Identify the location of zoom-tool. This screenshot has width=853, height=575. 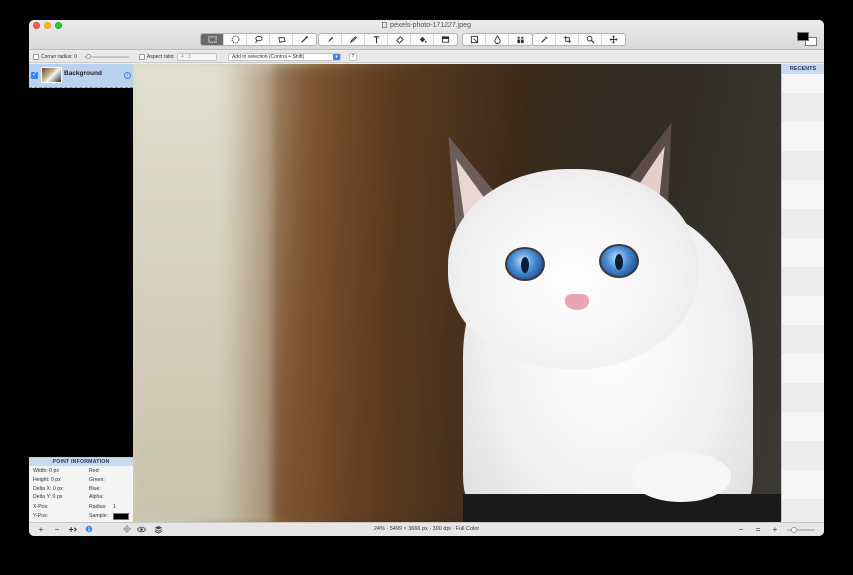
(590, 39).